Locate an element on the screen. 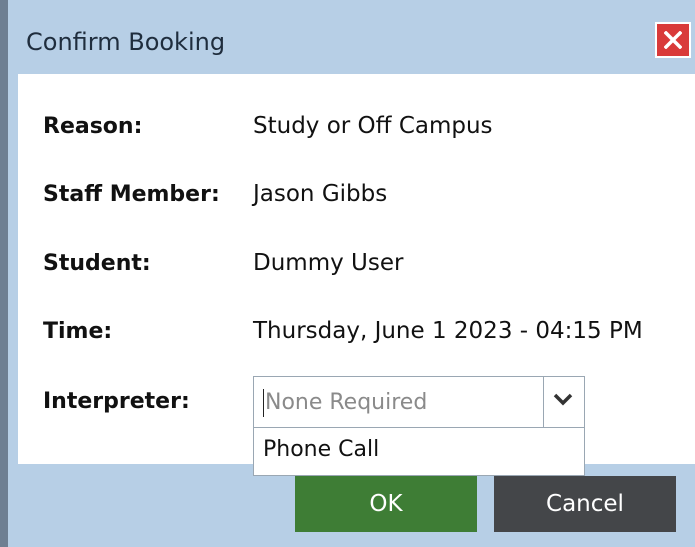  student-label: Student: is located at coordinates (97, 263).